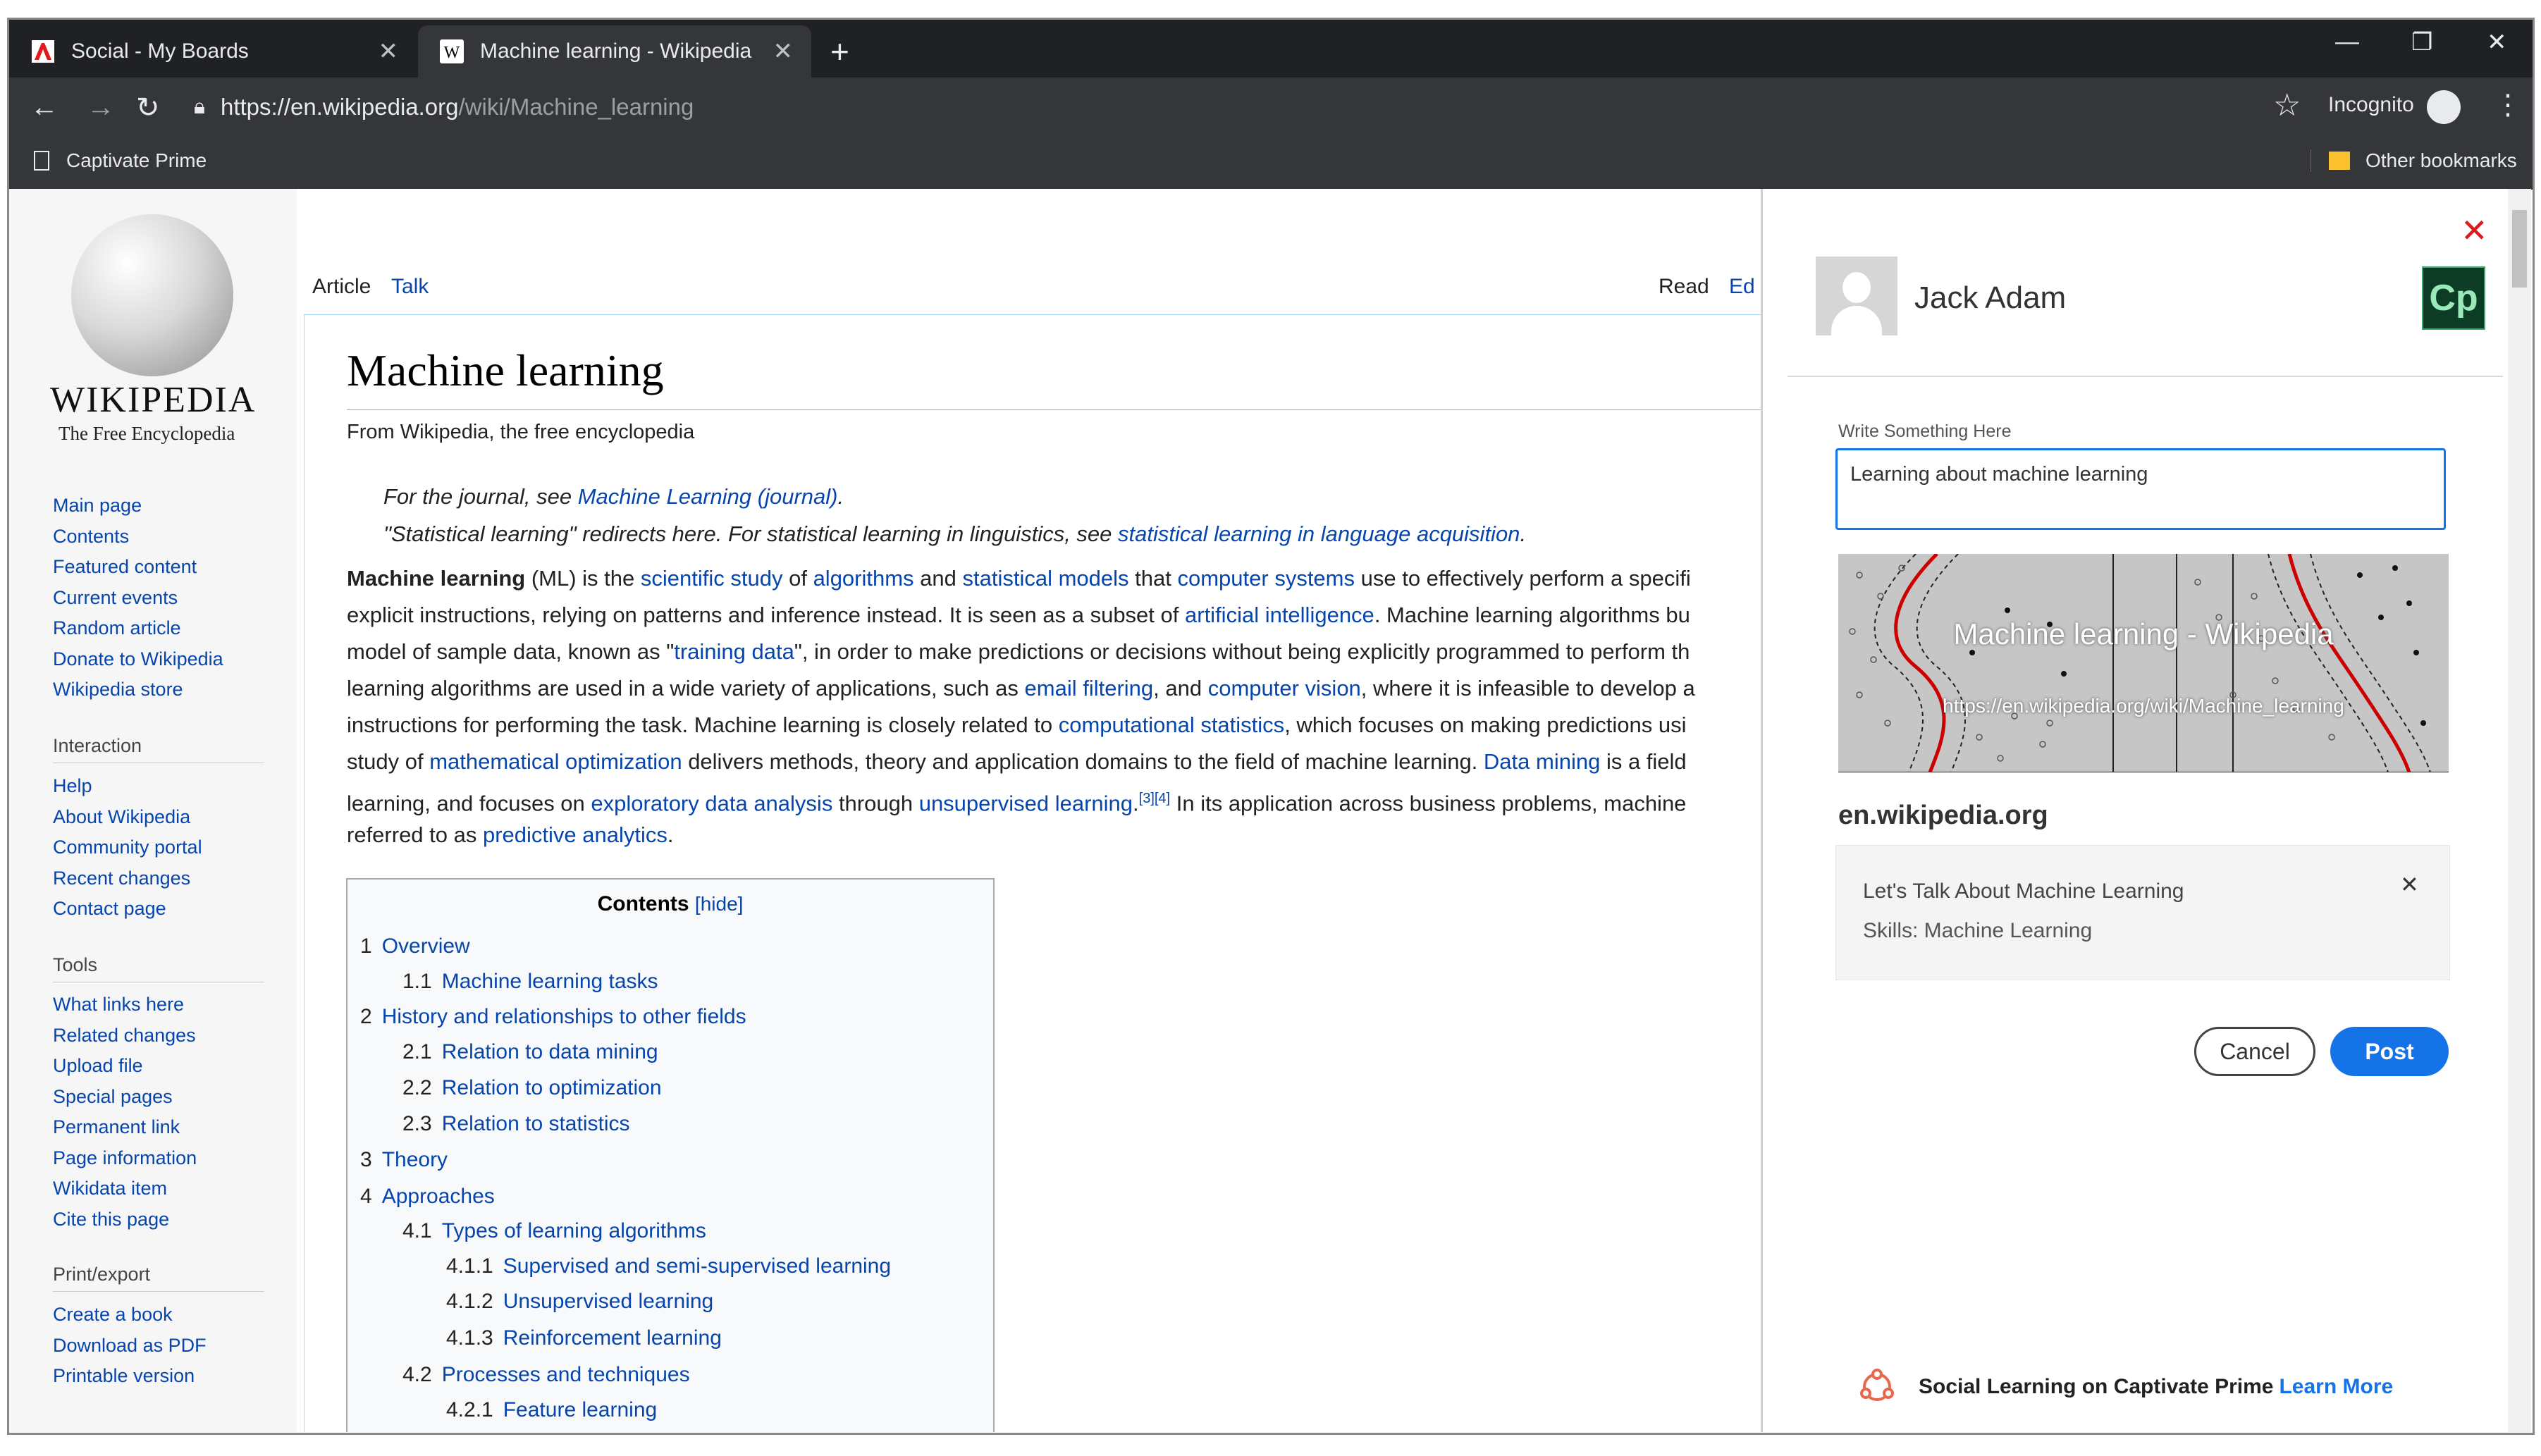 The width and height of the screenshot is (2541, 1456). What do you see at coordinates (1990, 297) in the screenshot?
I see `user-name: Jack Adam` at bounding box center [1990, 297].